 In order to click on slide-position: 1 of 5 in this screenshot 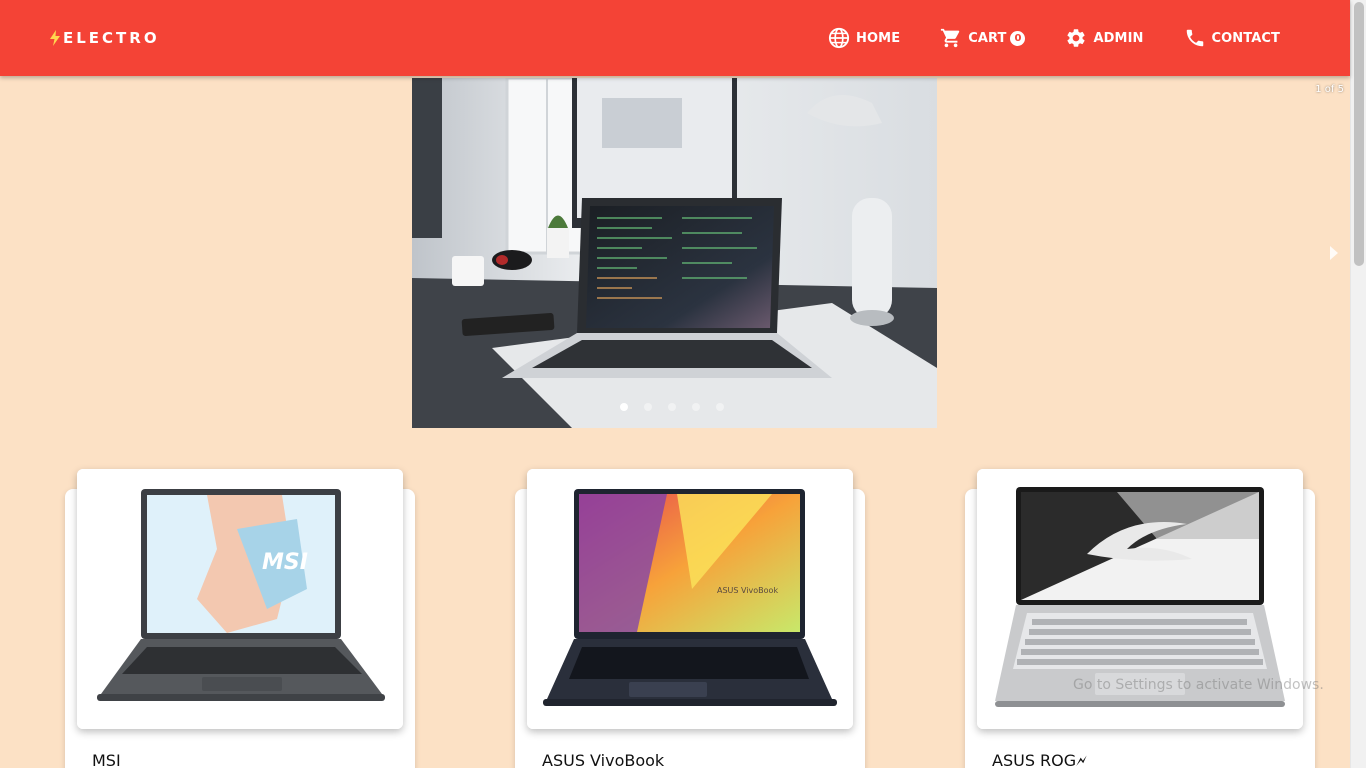, I will do `click(1329, 89)`.